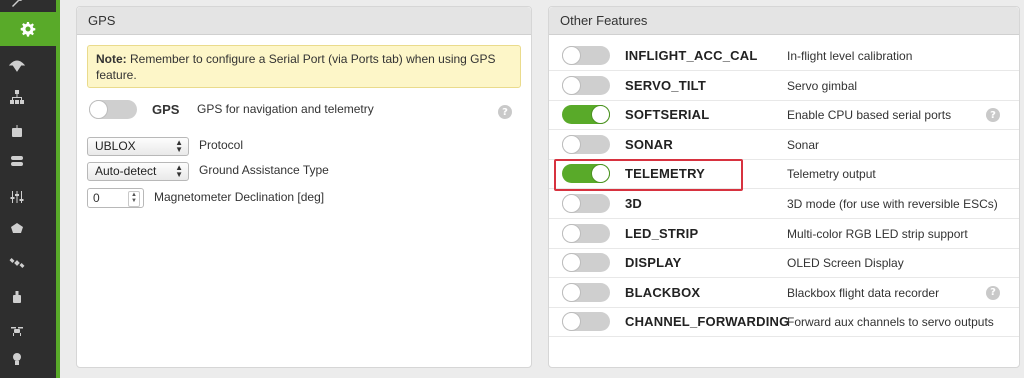 The height and width of the screenshot is (378, 1024). Describe the element at coordinates (877, 233) in the screenshot. I see `feature-description: Multi-color RGB LED strip support` at that location.